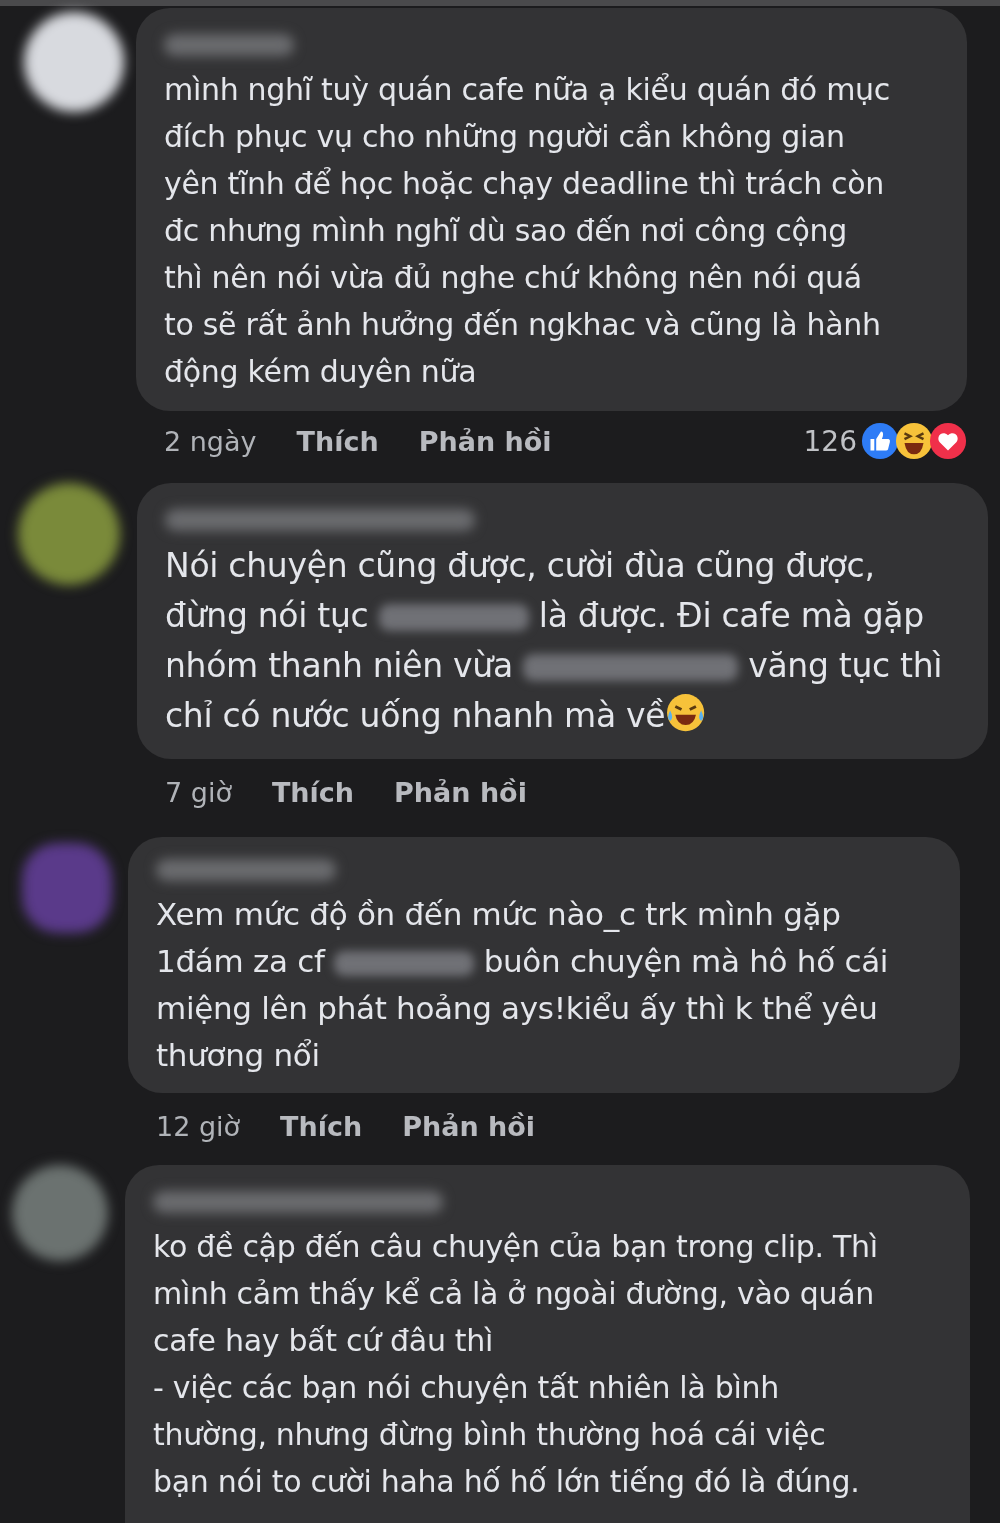 The width and height of the screenshot is (1000, 1523). What do you see at coordinates (198, 1126) in the screenshot?
I see `comment-time: 12 giờ` at bounding box center [198, 1126].